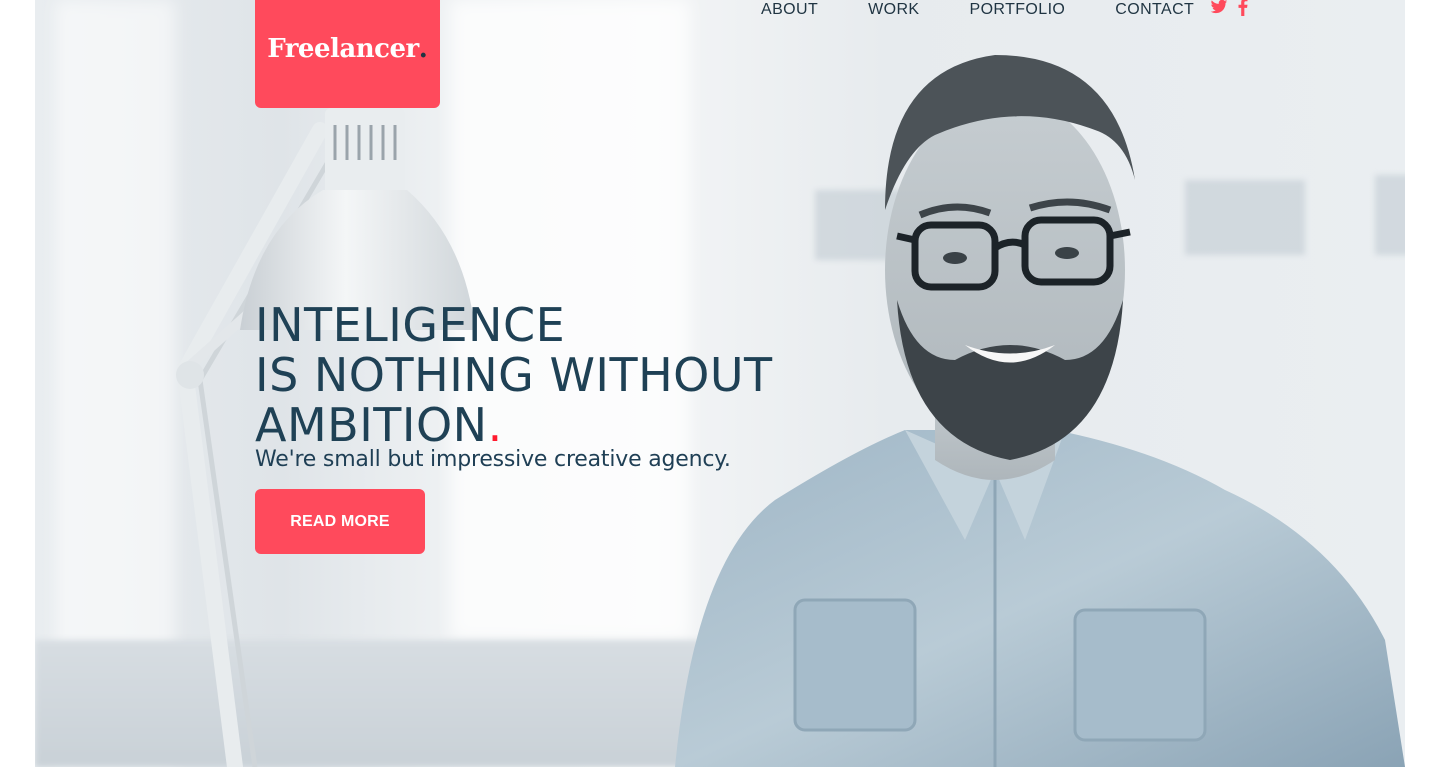 This screenshot has height=767, width=1440. I want to click on hero-title-line: INTELIGENCE, so click(410, 325).